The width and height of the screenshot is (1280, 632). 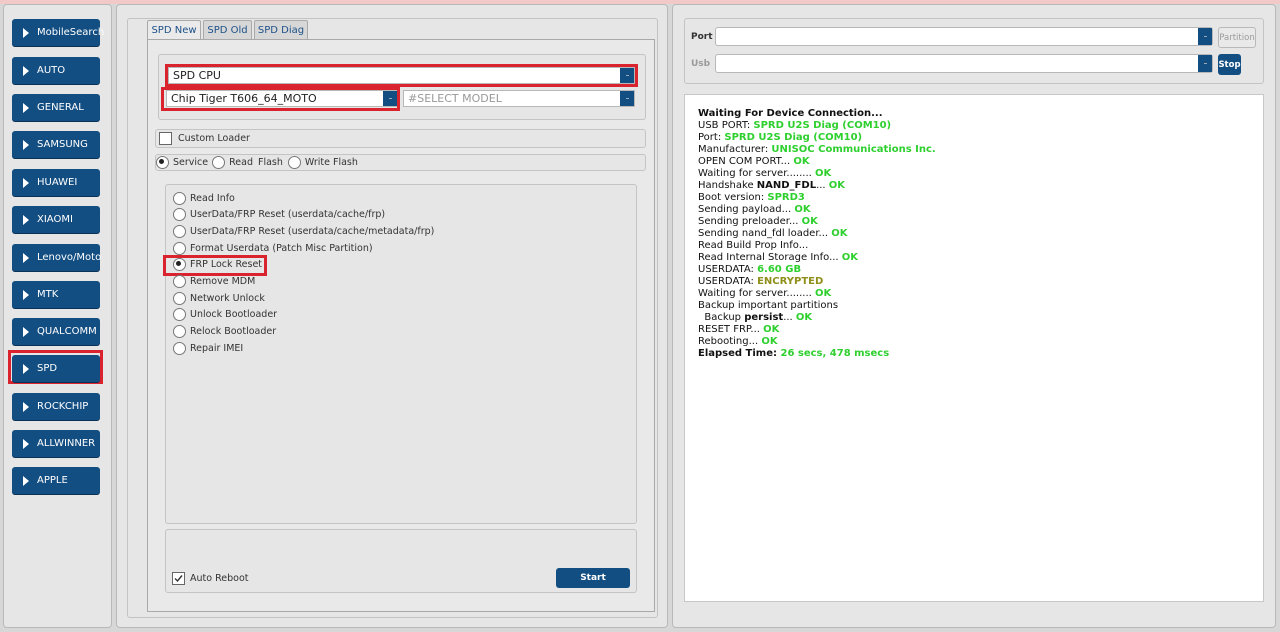 What do you see at coordinates (964, 36) in the screenshot?
I see `port-select` at bounding box center [964, 36].